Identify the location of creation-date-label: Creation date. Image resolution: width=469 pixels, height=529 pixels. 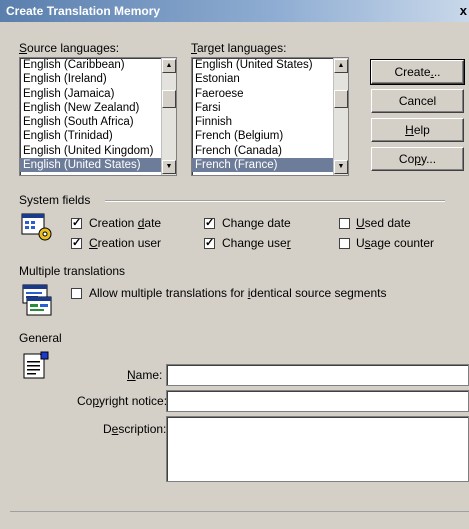
(125, 223).